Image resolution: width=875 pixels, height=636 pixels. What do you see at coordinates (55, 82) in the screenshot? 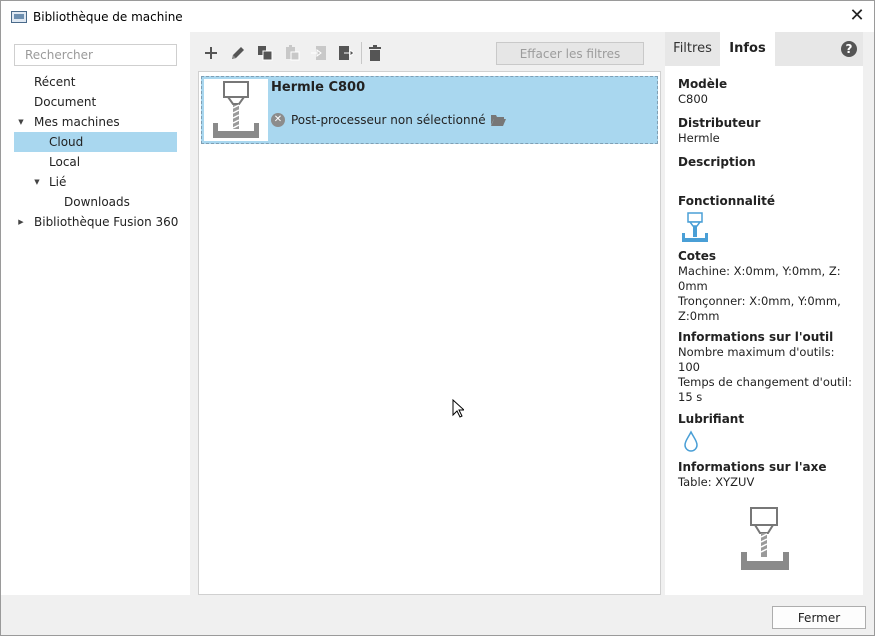
I see `tree-item-label: Récent` at bounding box center [55, 82].